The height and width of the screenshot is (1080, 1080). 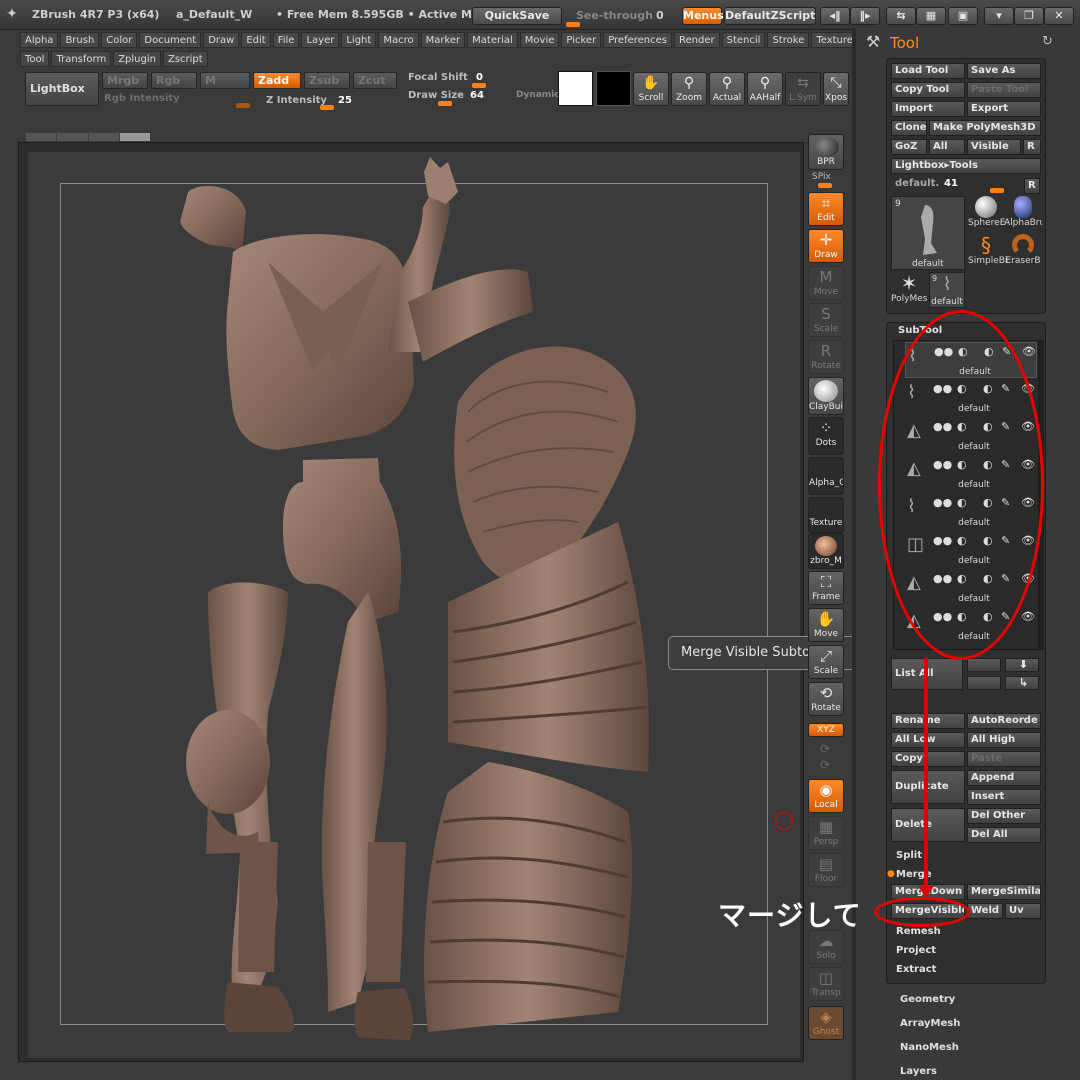 What do you see at coordinates (985, 911) in the screenshot?
I see `weld-toggle: Weld` at bounding box center [985, 911].